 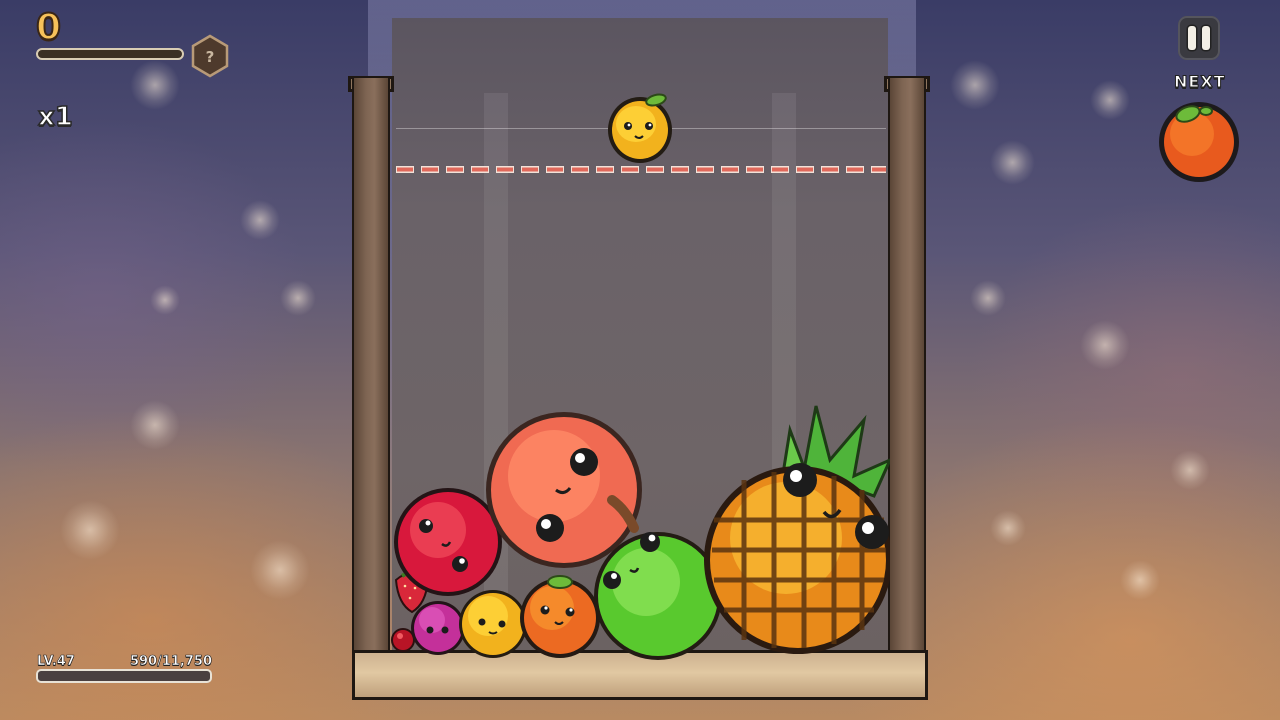 What do you see at coordinates (907, 376) in the screenshot?
I see `right-wall` at bounding box center [907, 376].